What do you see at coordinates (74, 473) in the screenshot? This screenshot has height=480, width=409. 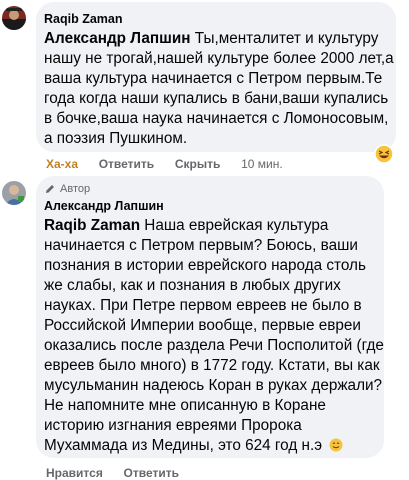 I see `like-button: Нравится` at bounding box center [74, 473].